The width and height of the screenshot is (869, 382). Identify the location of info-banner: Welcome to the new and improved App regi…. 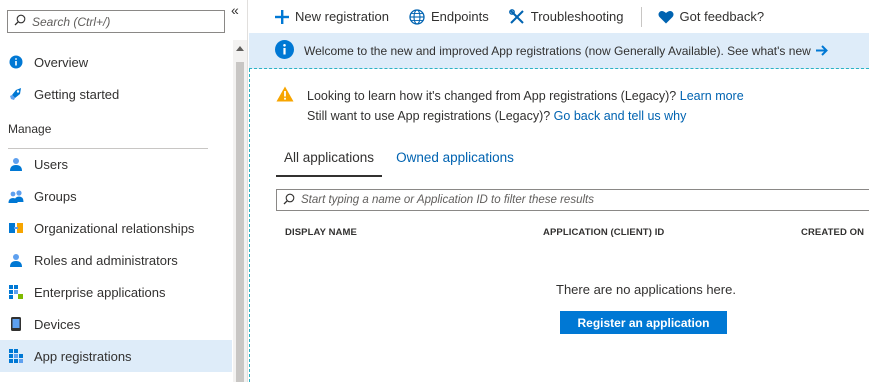
(559, 51).